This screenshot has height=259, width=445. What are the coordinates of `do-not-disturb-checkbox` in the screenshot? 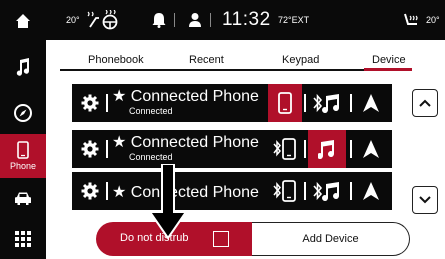 It's located at (221, 239).